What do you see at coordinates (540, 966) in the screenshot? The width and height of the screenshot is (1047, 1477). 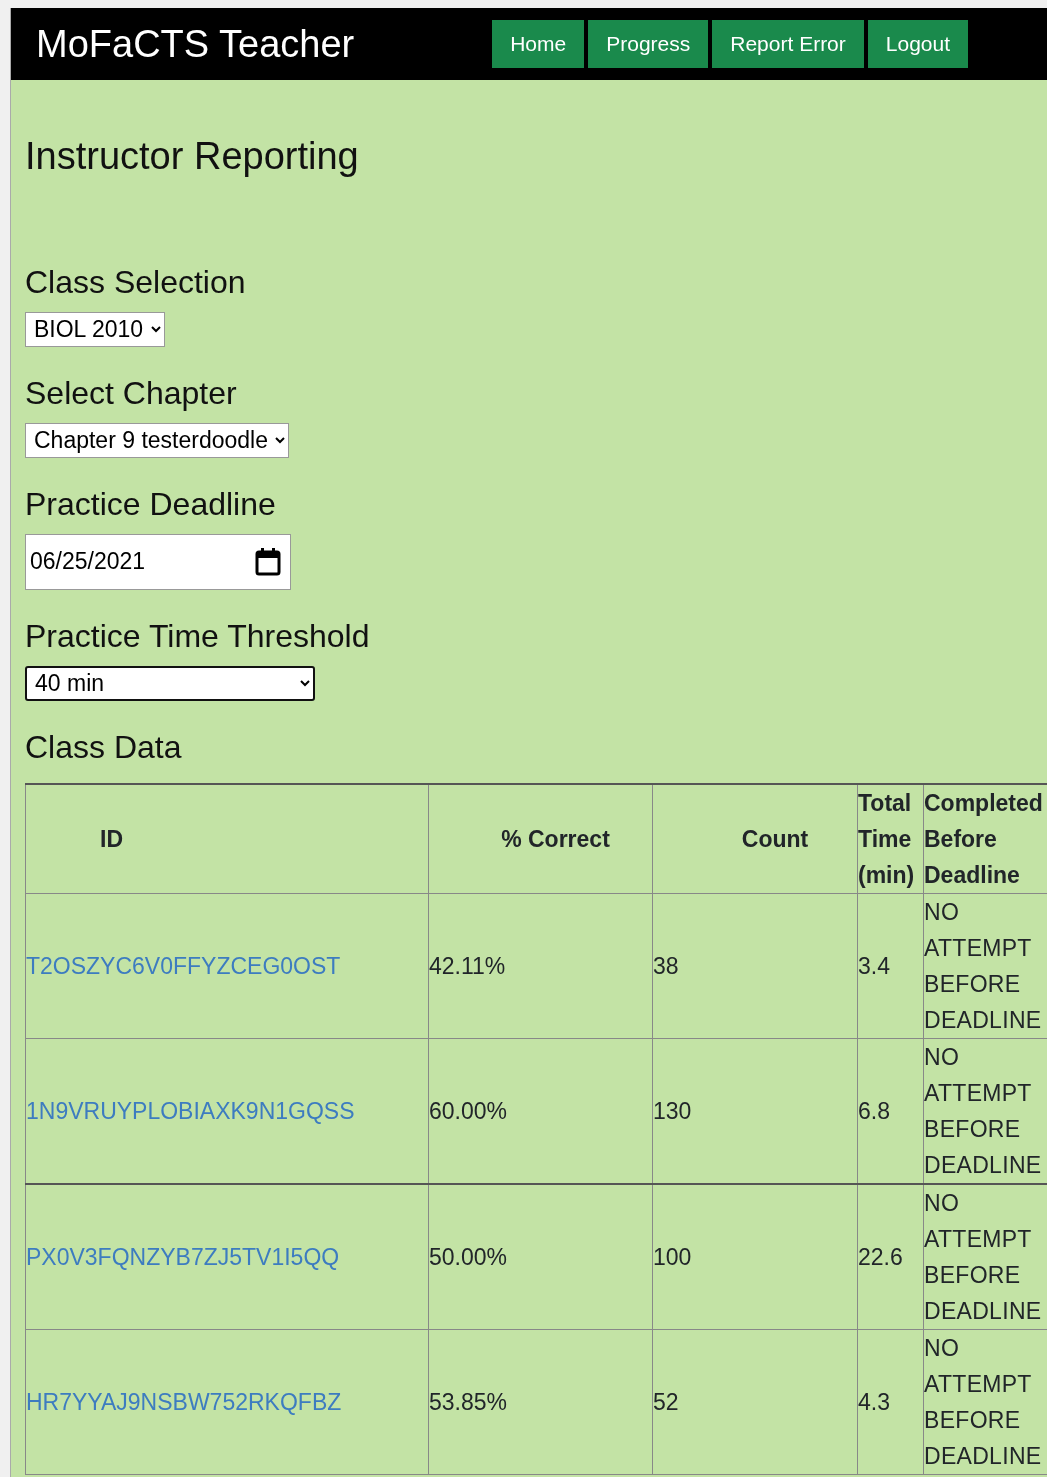 I see `table-cell: 42.11%` at bounding box center [540, 966].